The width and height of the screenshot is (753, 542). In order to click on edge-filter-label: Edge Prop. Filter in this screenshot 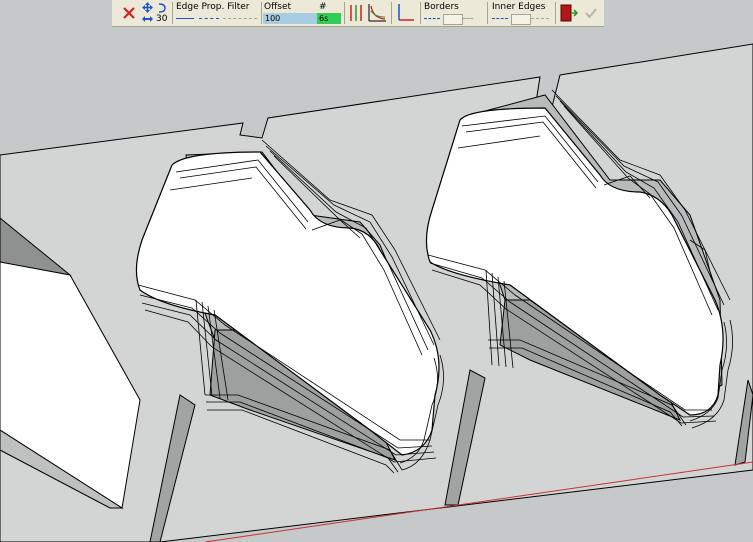, I will do `click(213, 7)`.